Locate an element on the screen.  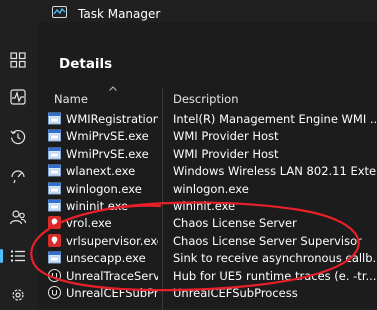
app-history-icon is located at coordinates (18, 137).